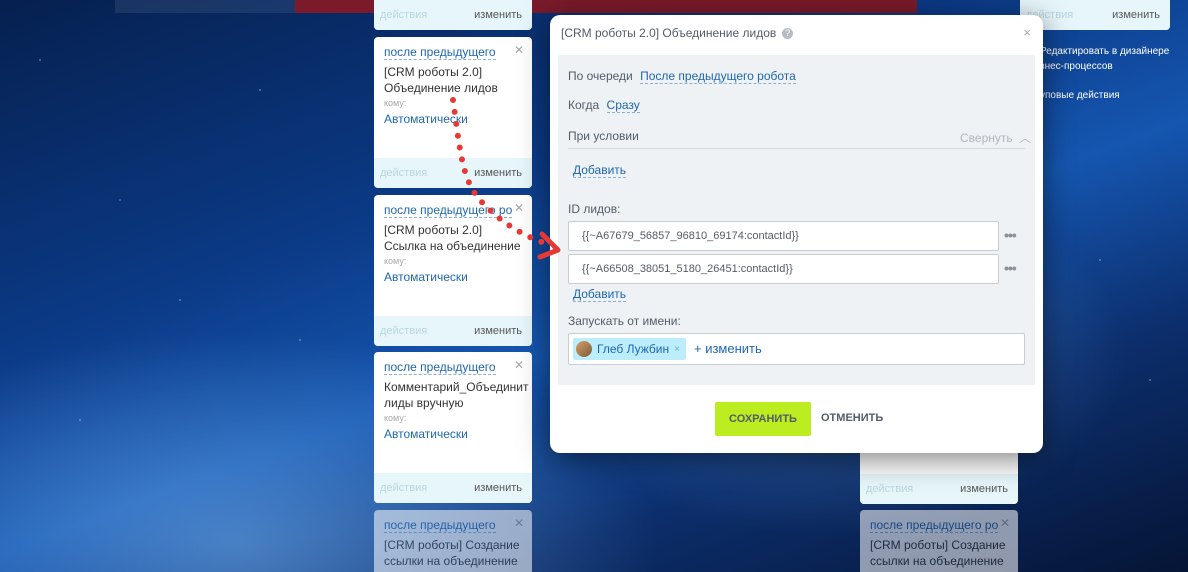 The width and height of the screenshot is (1188, 572). Describe the element at coordinates (505, 178) in the screenshot. I see `annotation-arrow` at that location.